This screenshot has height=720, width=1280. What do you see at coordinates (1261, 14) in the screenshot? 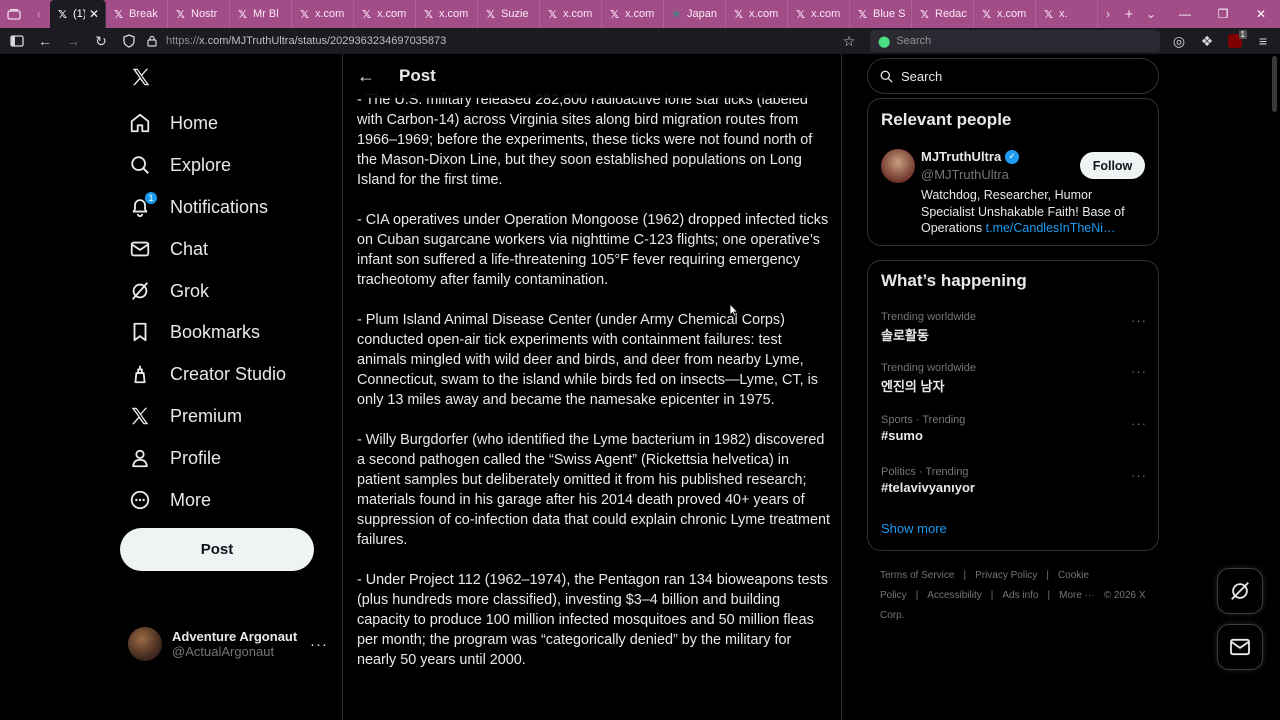
I see `close-window-icon: ✕` at bounding box center [1261, 14].